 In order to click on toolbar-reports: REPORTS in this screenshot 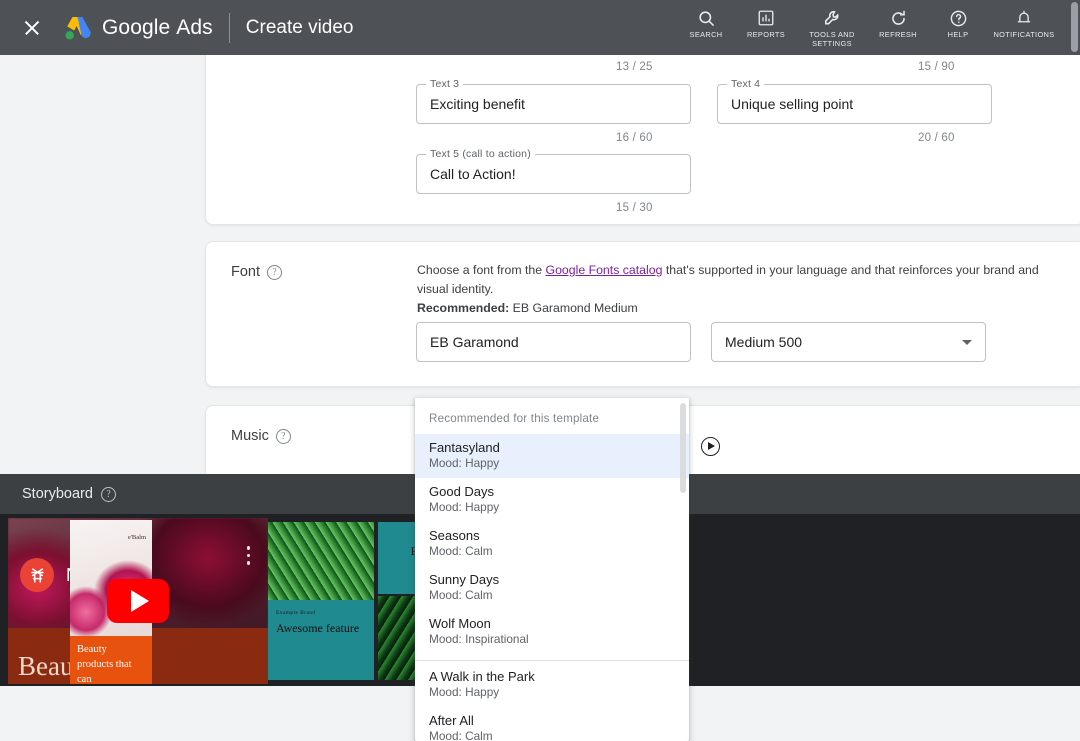, I will do `click(766, 20)`.